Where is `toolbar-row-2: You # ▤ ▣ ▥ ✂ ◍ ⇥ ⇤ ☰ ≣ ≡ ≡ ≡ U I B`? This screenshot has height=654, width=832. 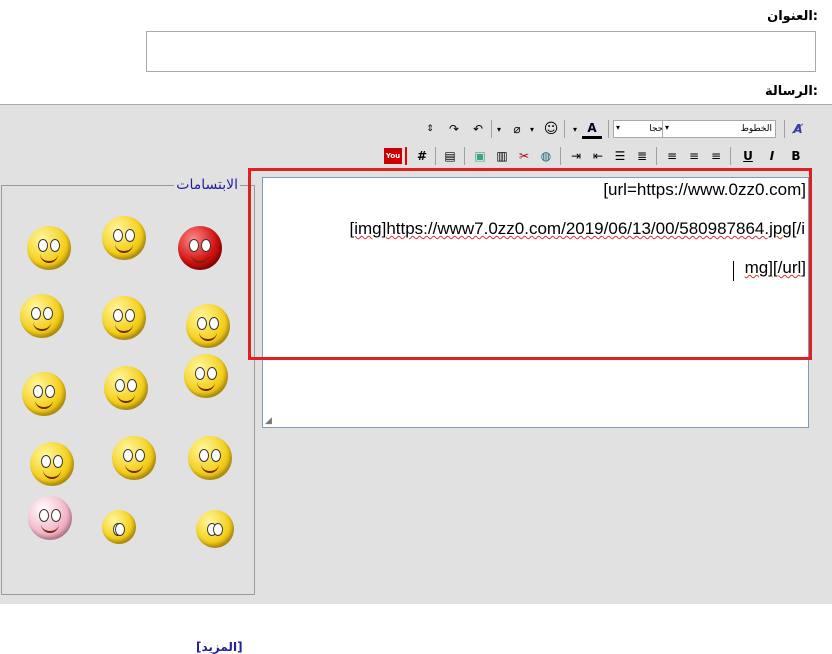 toolbar-row-2: You # ▤ ▣ ▥ ✂ ◍ ⇥ ⇤ ☰ ≣ ≡ ≡ ≡ U I B is located at coordinates (602, 156).